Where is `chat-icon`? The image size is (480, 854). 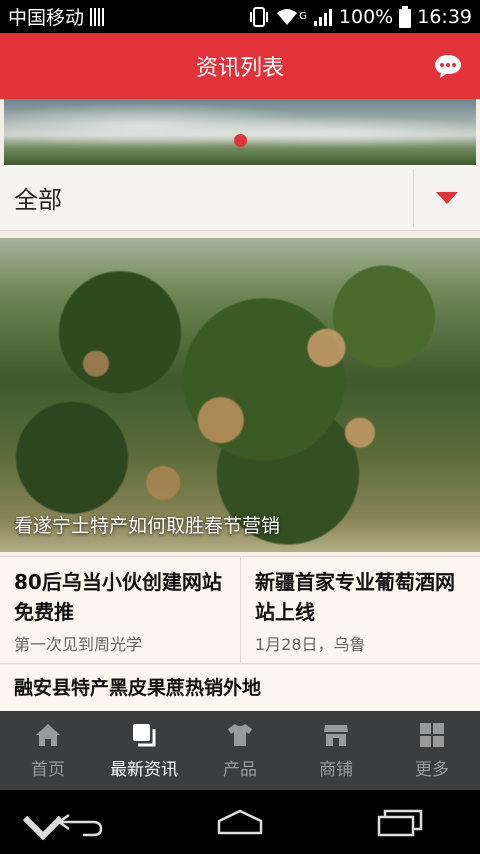 chat-icon is located at coordinates (448, 66).